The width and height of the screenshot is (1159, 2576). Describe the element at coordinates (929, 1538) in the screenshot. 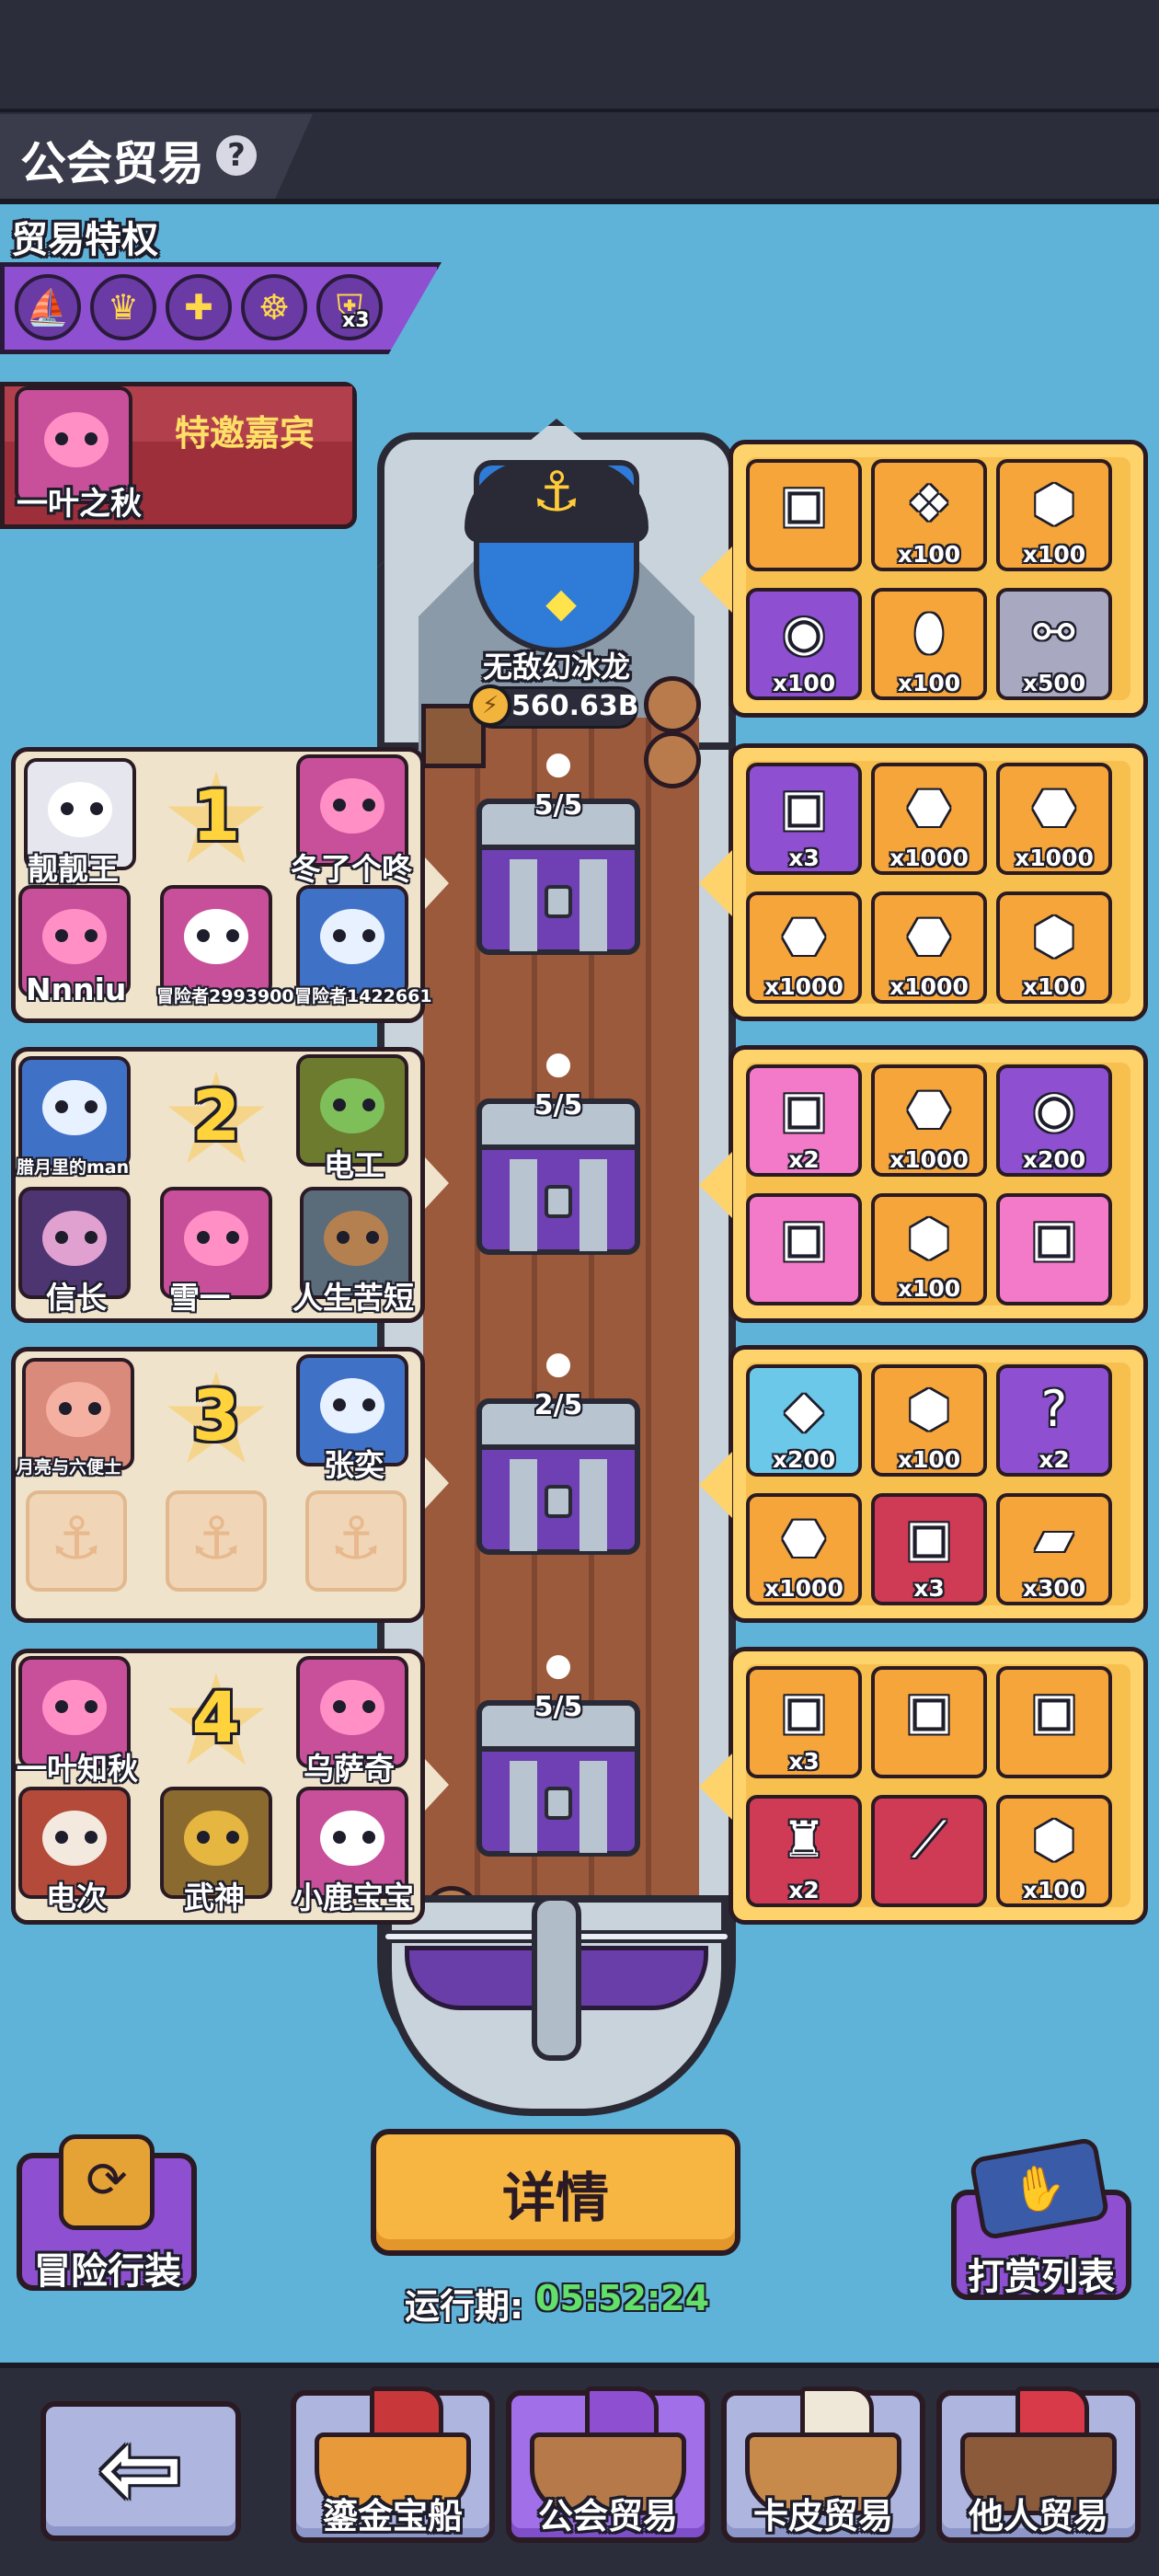

I see `red-chest-icon: ▣` at that location.